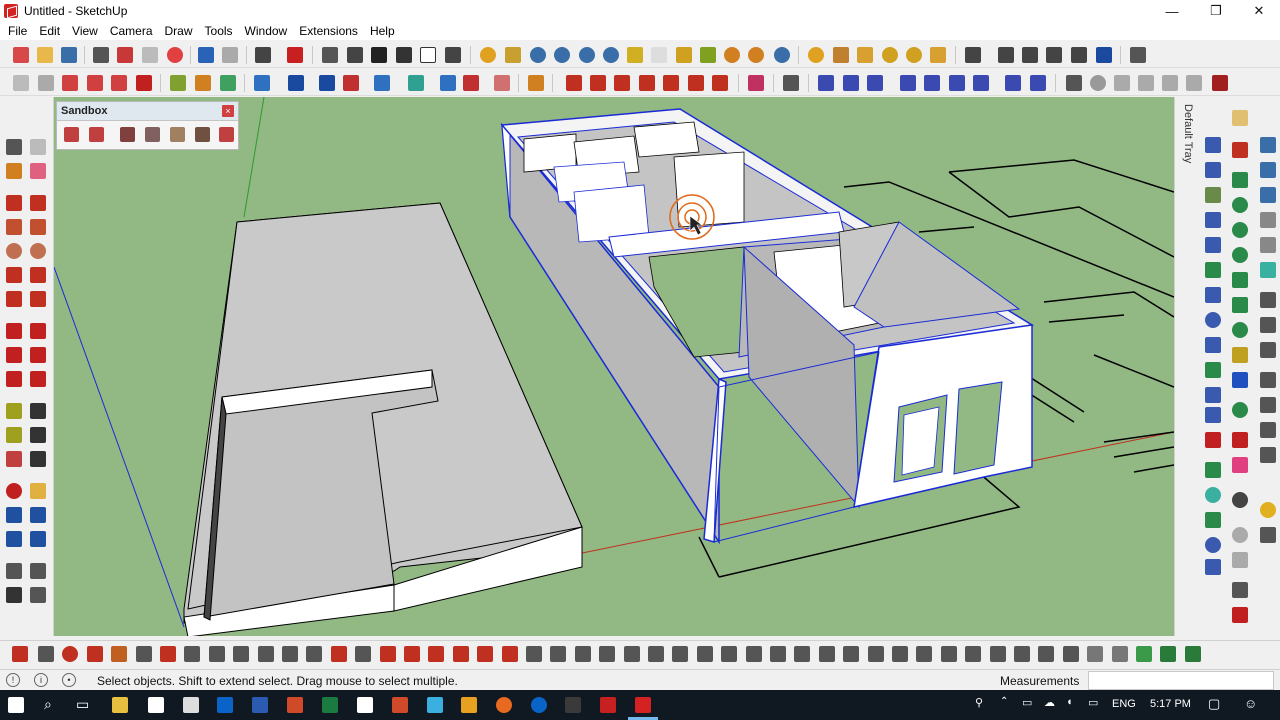  What do you see at coordinates (241, 654) in the screenshot?
I see `bt-tool-10-icon` at bounding box center [241, 654].